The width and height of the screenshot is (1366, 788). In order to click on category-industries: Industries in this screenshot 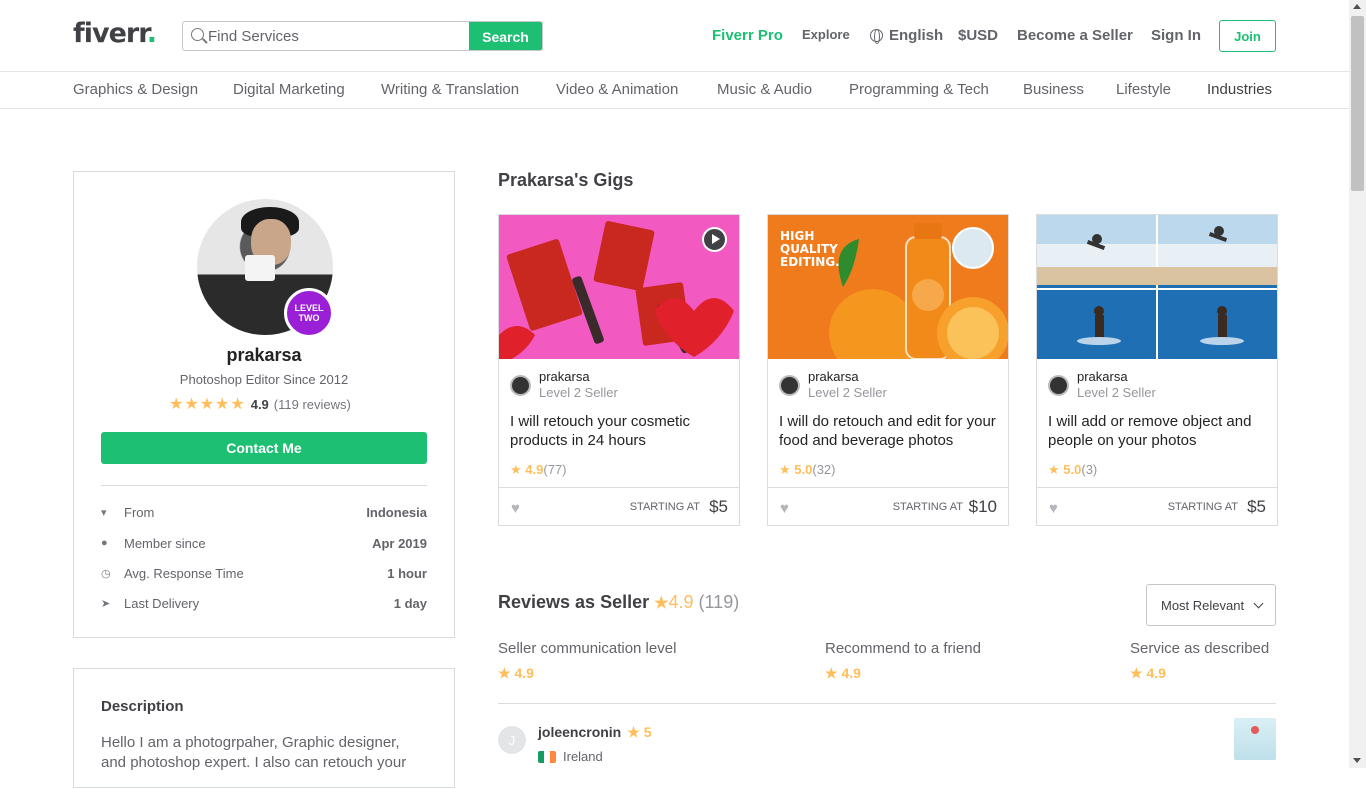, I will do `click(1239, 89)`.